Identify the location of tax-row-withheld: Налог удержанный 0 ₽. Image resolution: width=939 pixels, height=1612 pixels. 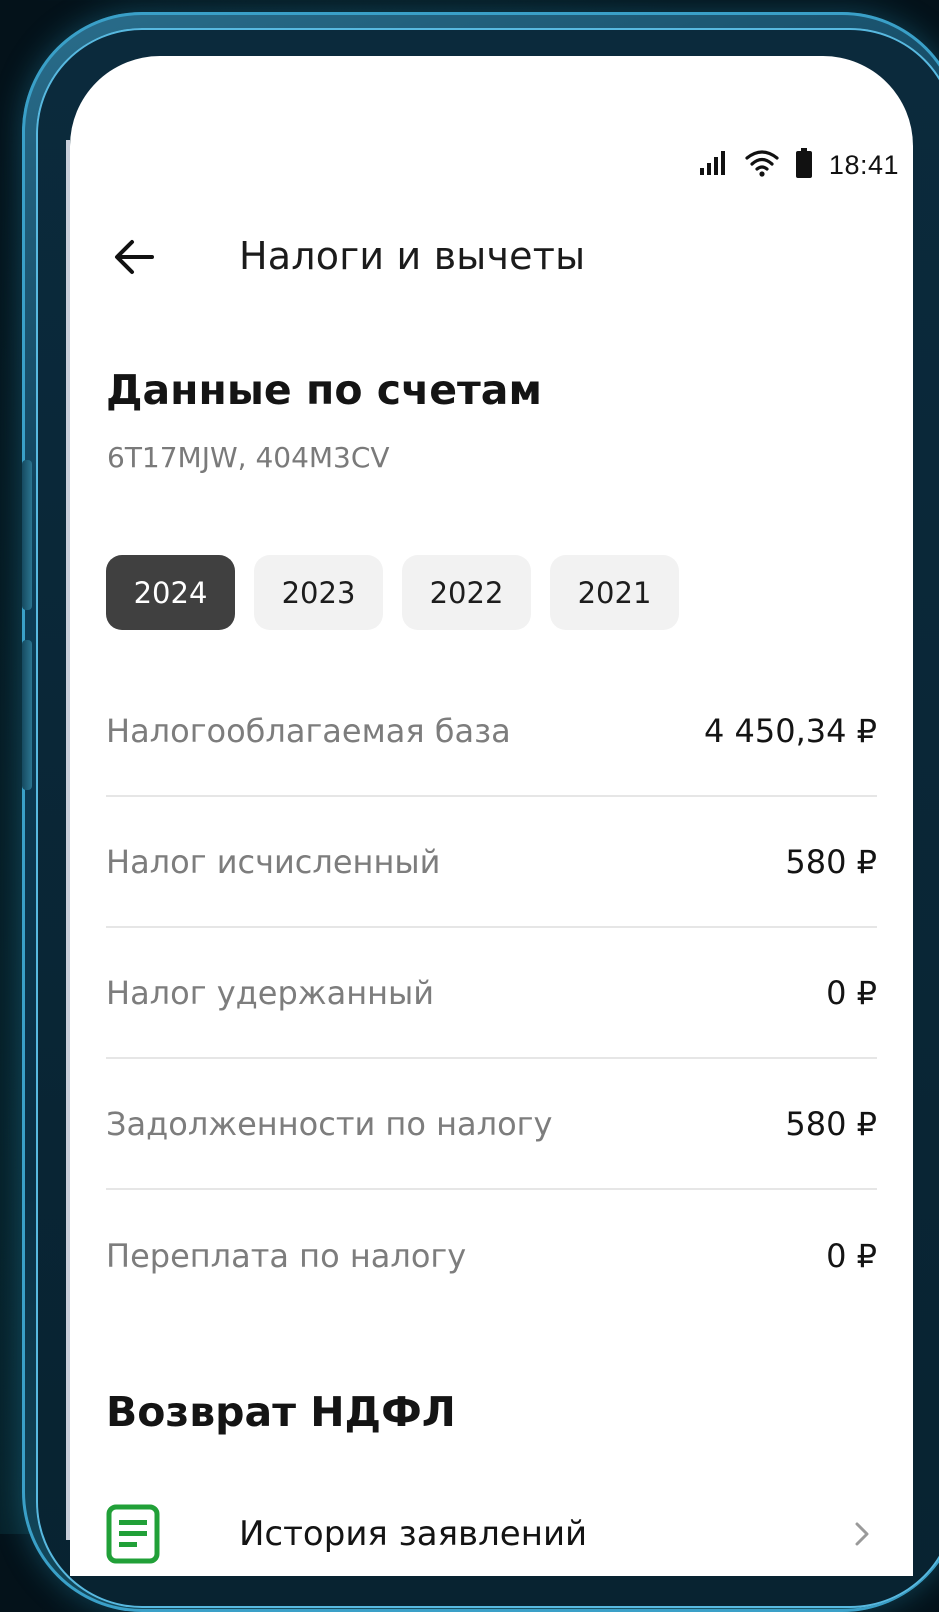
(491, 993).